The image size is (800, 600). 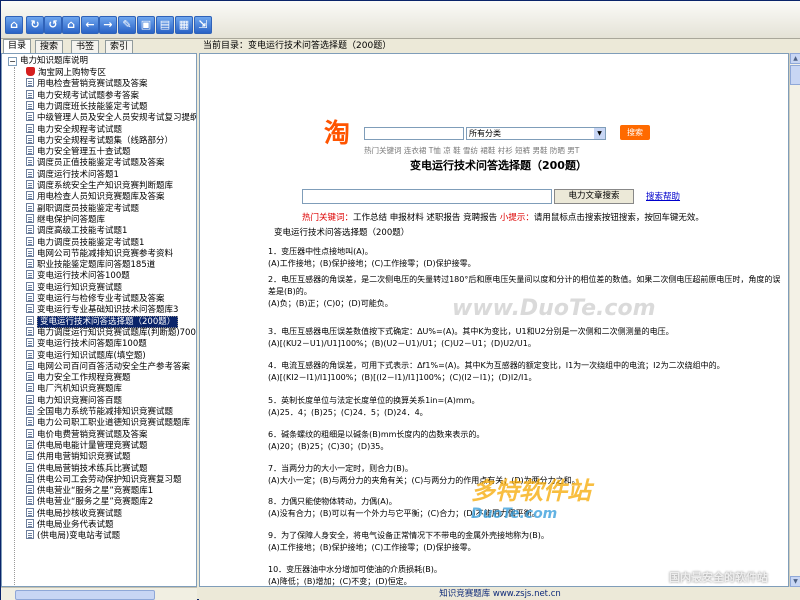 What do you see at coordinates (663, 196) in the screenshot?
I see `search-help-link: 搜索帮助` at bounding box center [663, 196].